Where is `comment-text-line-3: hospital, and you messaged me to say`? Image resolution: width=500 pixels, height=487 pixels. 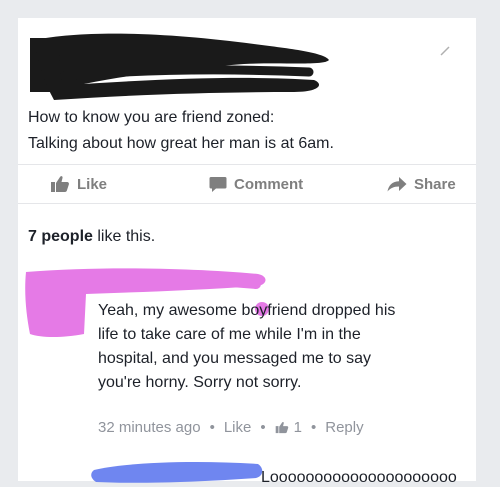 comment-text-line-3: hospital, and you messaged me to say is located at coordinates (235, 358).